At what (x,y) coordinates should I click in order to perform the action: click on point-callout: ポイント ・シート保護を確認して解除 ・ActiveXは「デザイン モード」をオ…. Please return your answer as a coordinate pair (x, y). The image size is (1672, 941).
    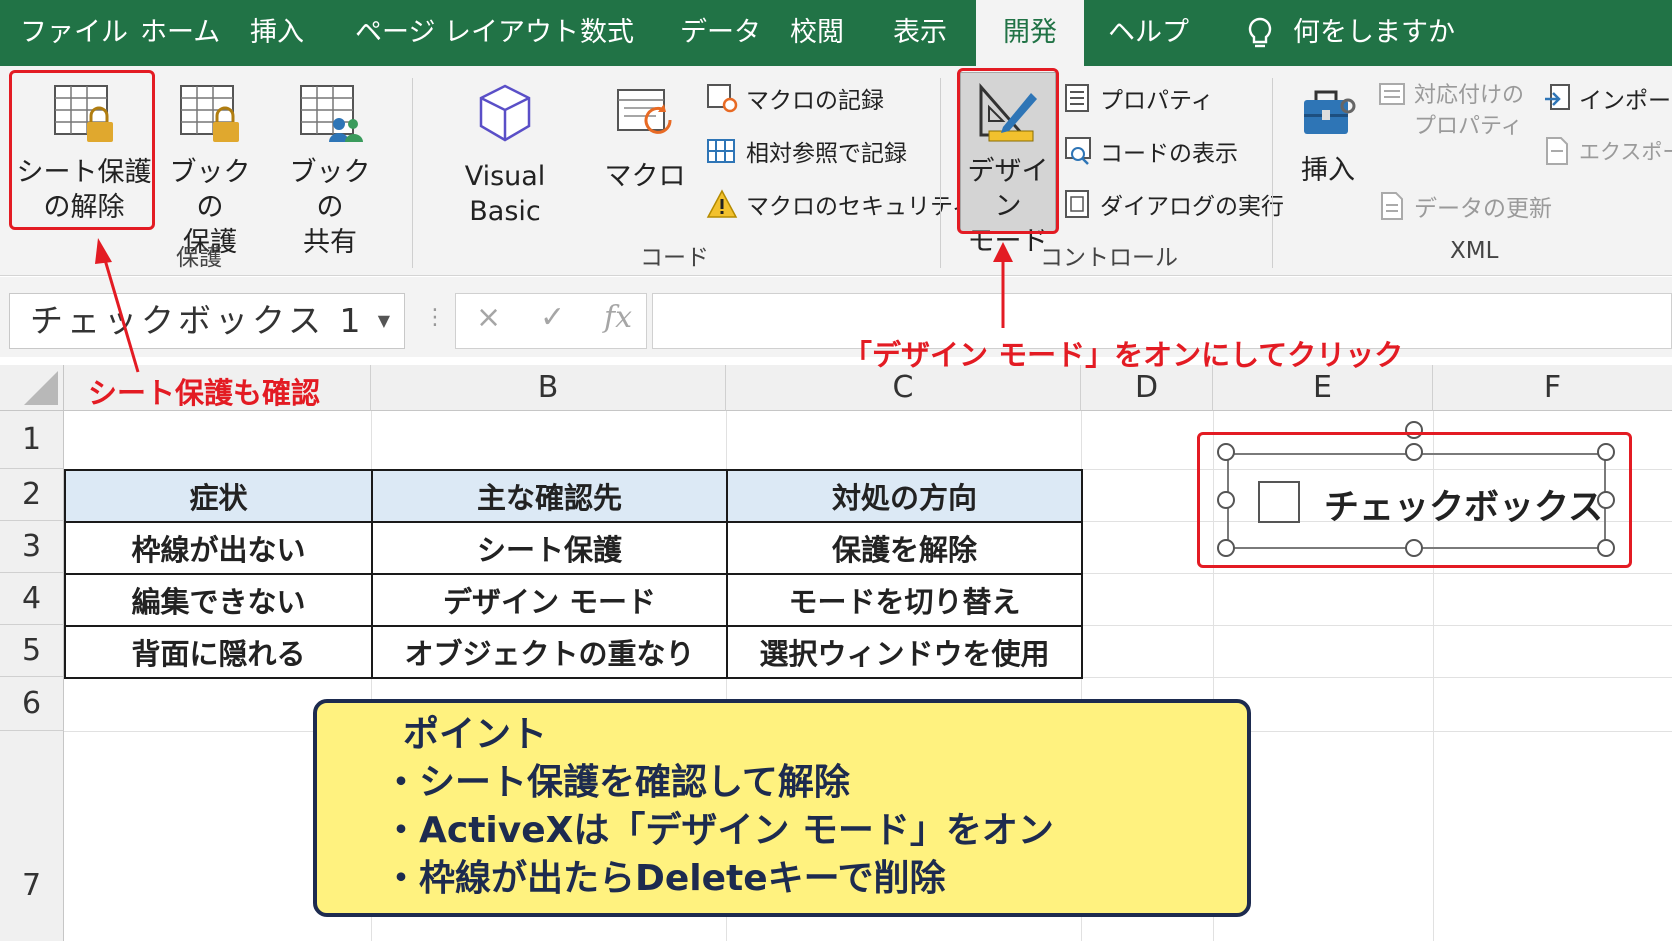
    Looking at the image, I should click on (782, 808).